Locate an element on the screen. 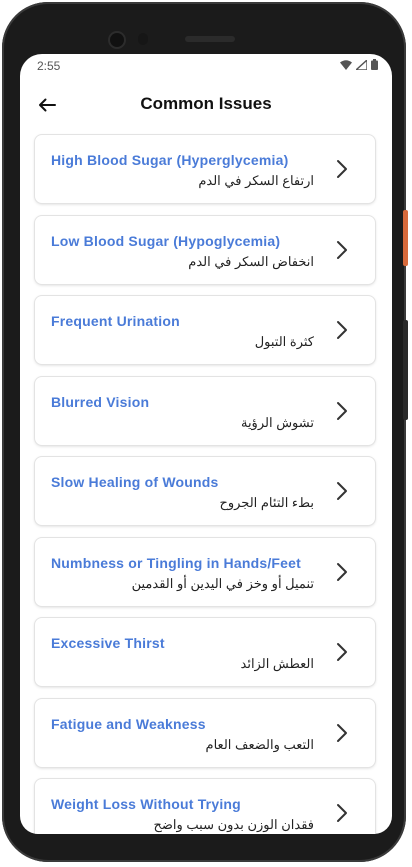 This screenshot has width=412, height=867. status-bar: 2:55 is located at coordinates (206, 66).